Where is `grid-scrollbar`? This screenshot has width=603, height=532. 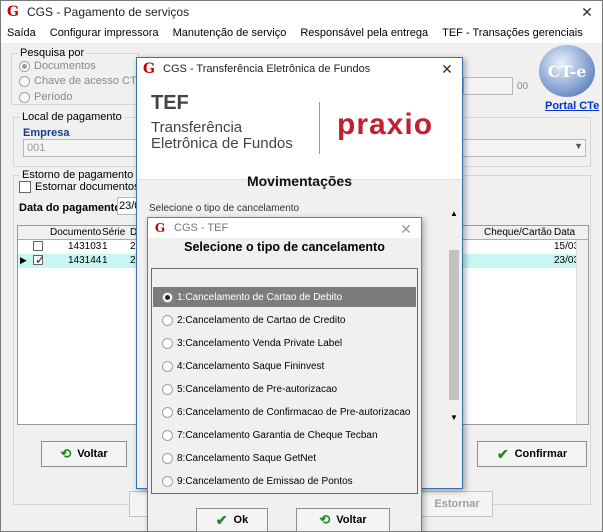 grid-scrollbar is located at coordinates (582, 332).